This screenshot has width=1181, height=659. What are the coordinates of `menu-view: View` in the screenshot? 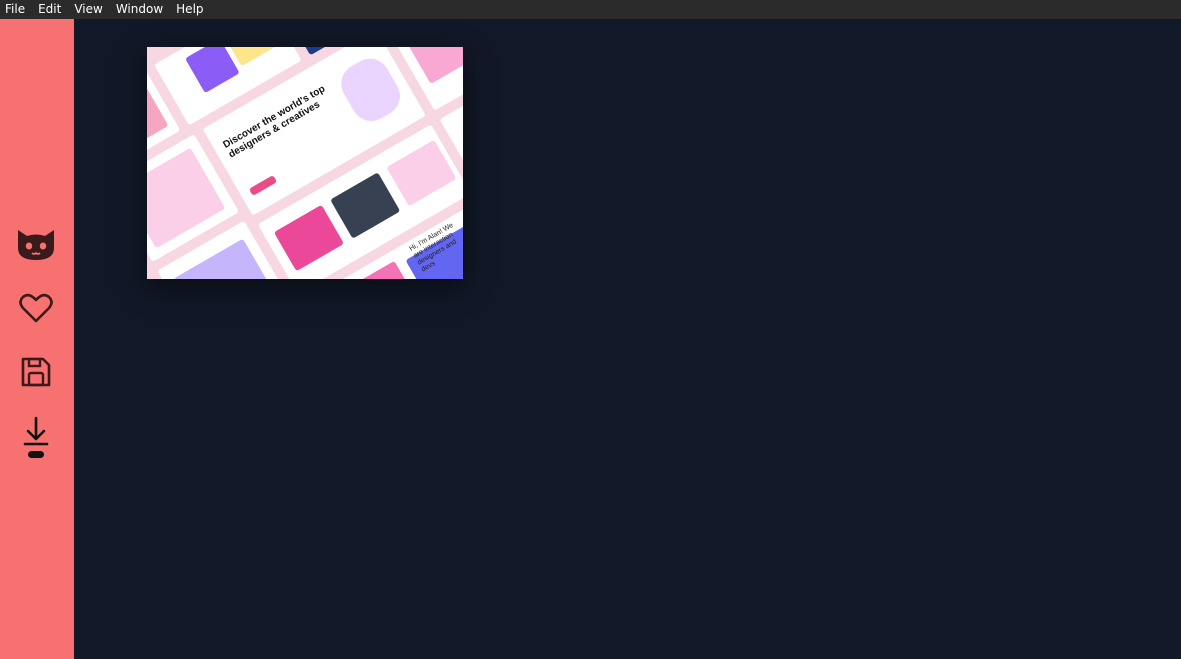 It's located at (88, 9).